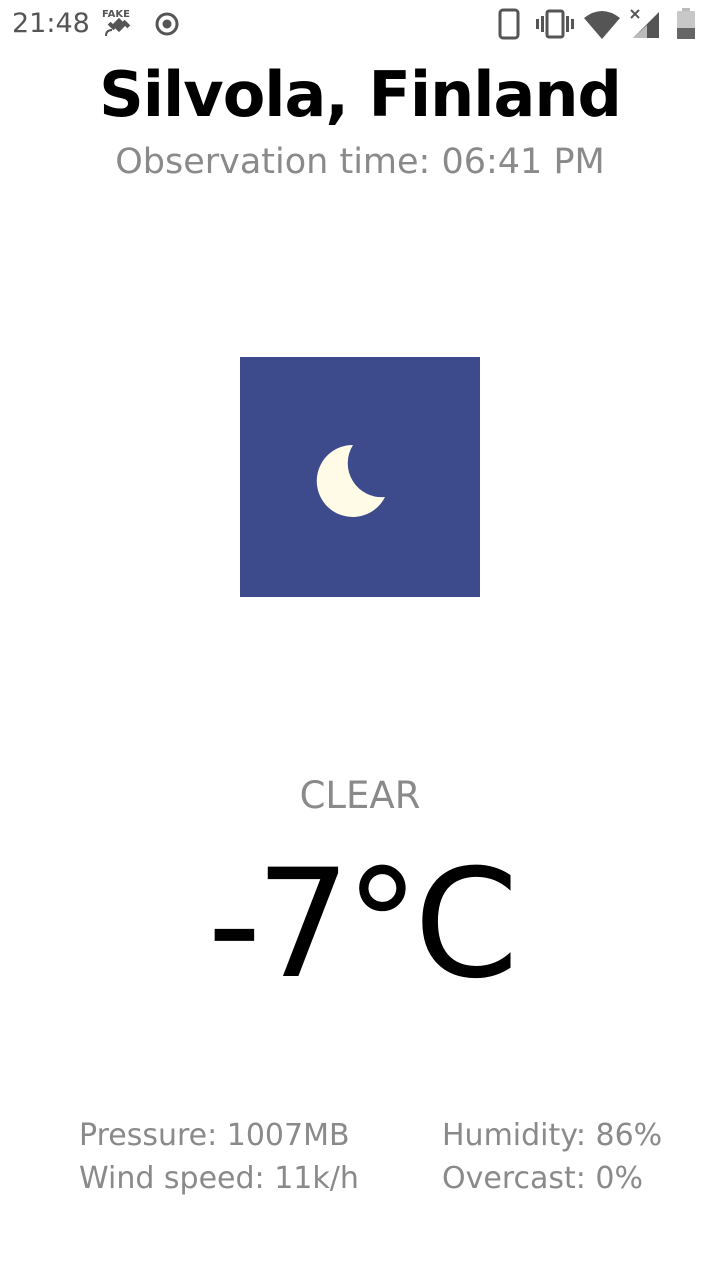  What do you see at coordinates (360, 162) in the screenshot?
I see `observation-time: Observation time: 06:41 PM` at bounding box center [360, 162].